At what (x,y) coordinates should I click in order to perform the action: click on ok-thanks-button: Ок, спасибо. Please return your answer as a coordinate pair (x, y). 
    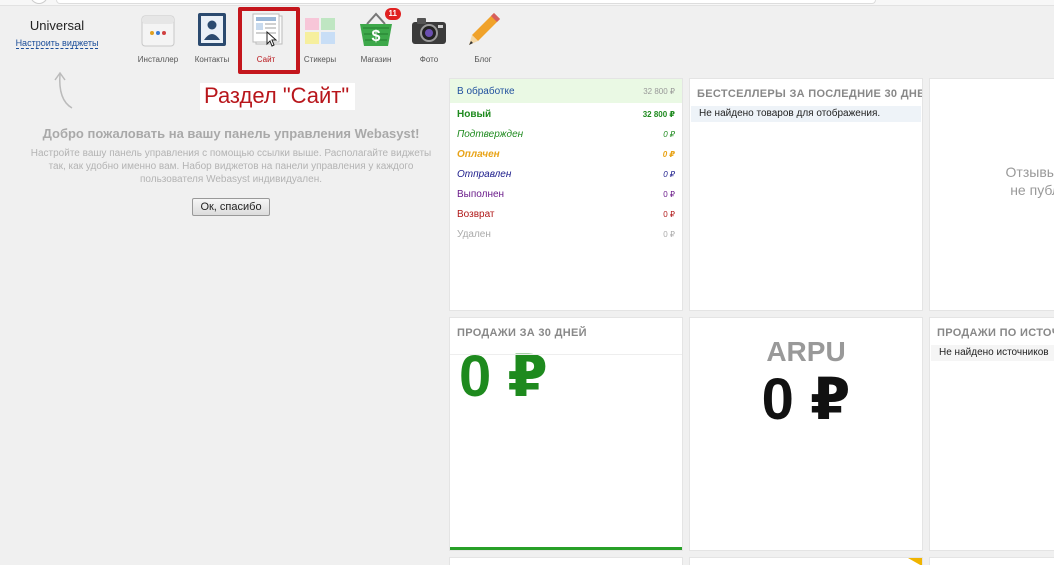
    Looking at the image, I should click on (231, 207).